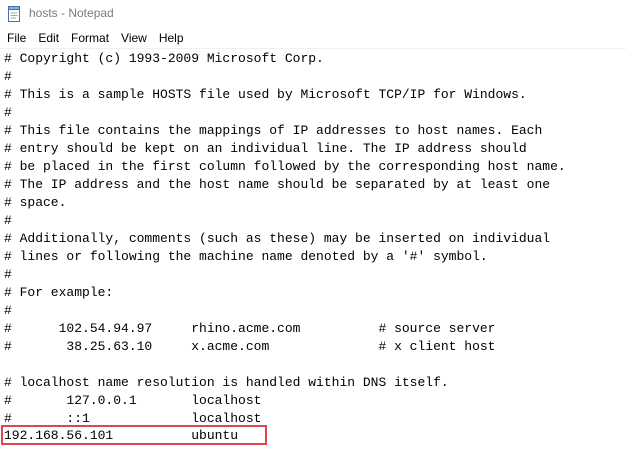  I want to click on text-line: # 38.25.63.10 x.acme.com # x client host, so click(250, 346).